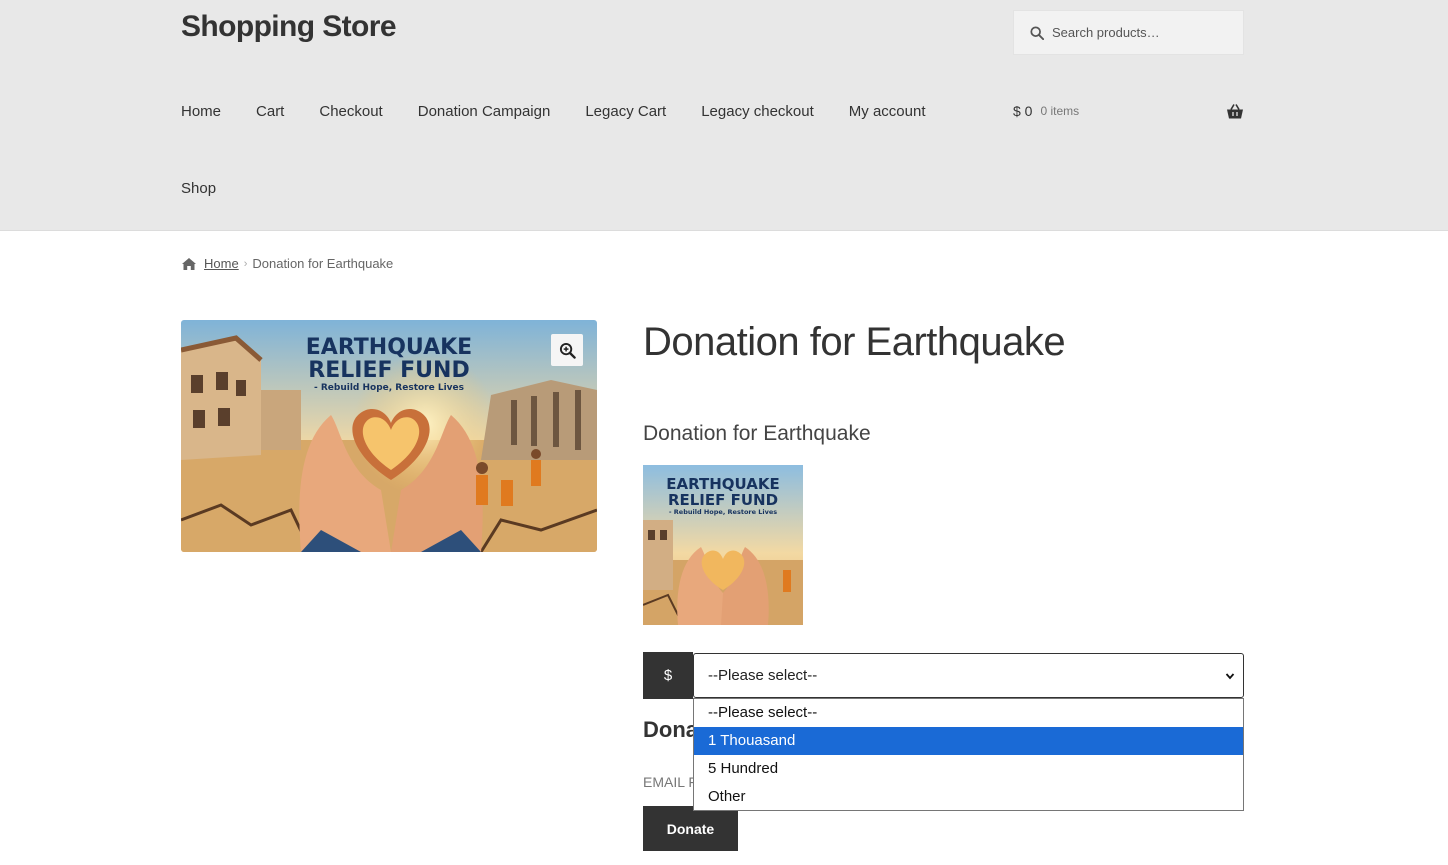 The image size is (1448, 865). I want to click on donation-amount-select: --Please select--, so click(968, 675).